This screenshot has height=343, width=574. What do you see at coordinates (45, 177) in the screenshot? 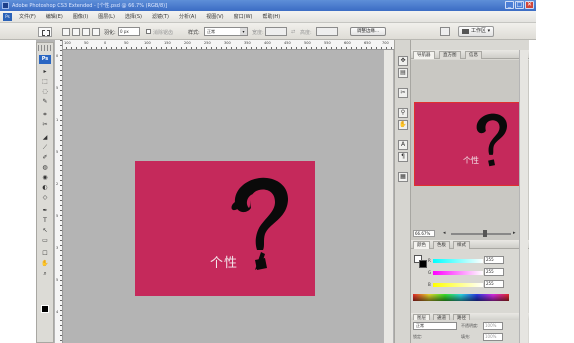
I see `eraser-tool-icon: ◉` at bounding box center [45, 177].